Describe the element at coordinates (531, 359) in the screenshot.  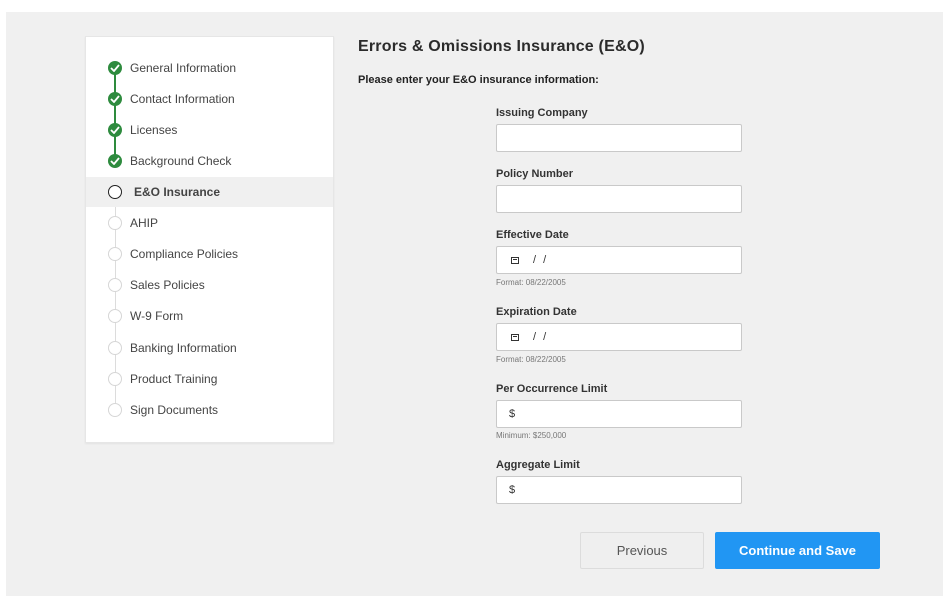
I see `expiration-date-hint: Format: 08/22/2005` at that location.